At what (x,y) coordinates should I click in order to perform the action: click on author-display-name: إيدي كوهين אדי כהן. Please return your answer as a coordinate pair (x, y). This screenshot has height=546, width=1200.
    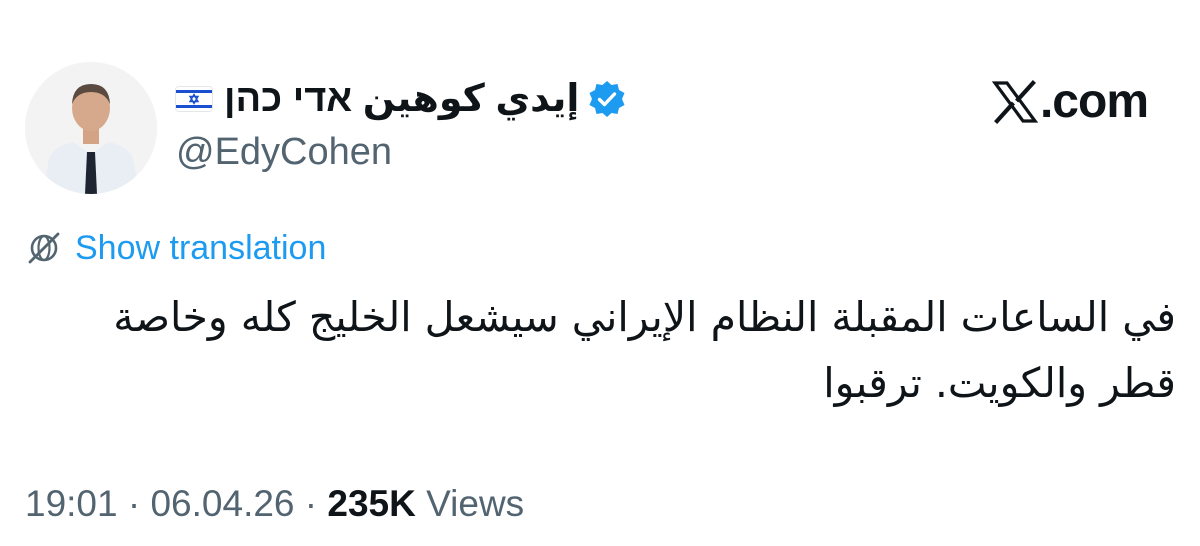
    Looking at the image, I should click on (401, 99).